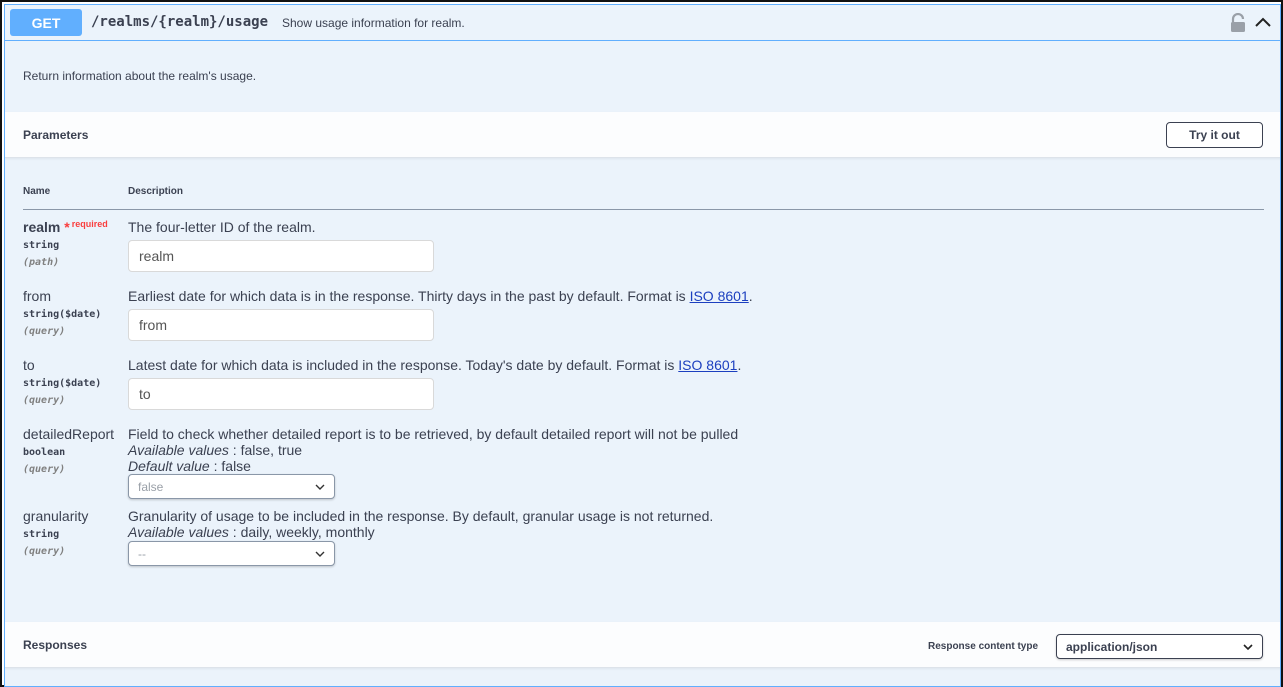 The width and height of the screenshot is (1283, 687). Describe the element at coordinates (41, 245) in the screenshot. I see `param-type-realm: string` at that location.